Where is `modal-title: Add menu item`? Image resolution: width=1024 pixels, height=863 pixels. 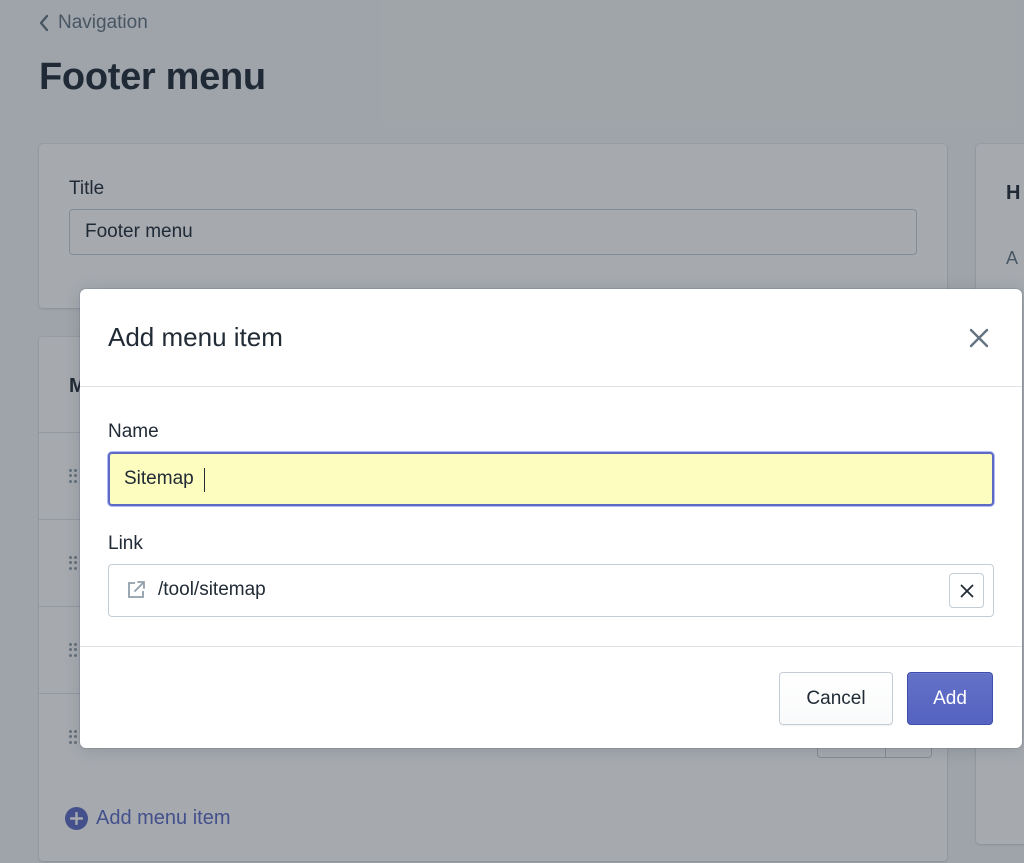
modal-title: Add menu item is located at coordinates (195, 337).